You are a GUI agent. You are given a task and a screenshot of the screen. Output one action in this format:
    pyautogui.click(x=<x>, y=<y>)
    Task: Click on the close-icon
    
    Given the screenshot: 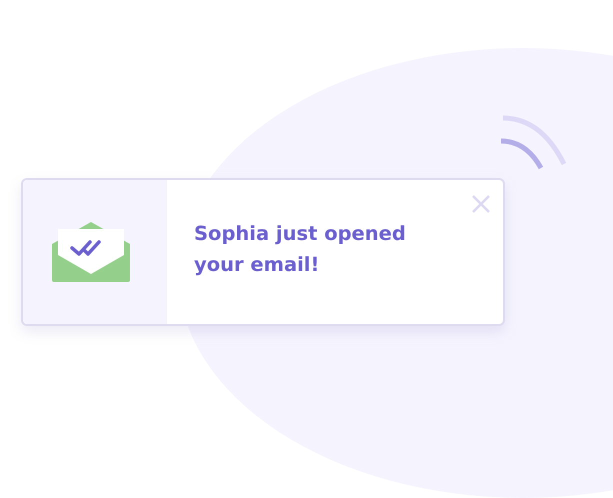 What is the action you would take?
    pyautogui.click(x=481, y=204)
    